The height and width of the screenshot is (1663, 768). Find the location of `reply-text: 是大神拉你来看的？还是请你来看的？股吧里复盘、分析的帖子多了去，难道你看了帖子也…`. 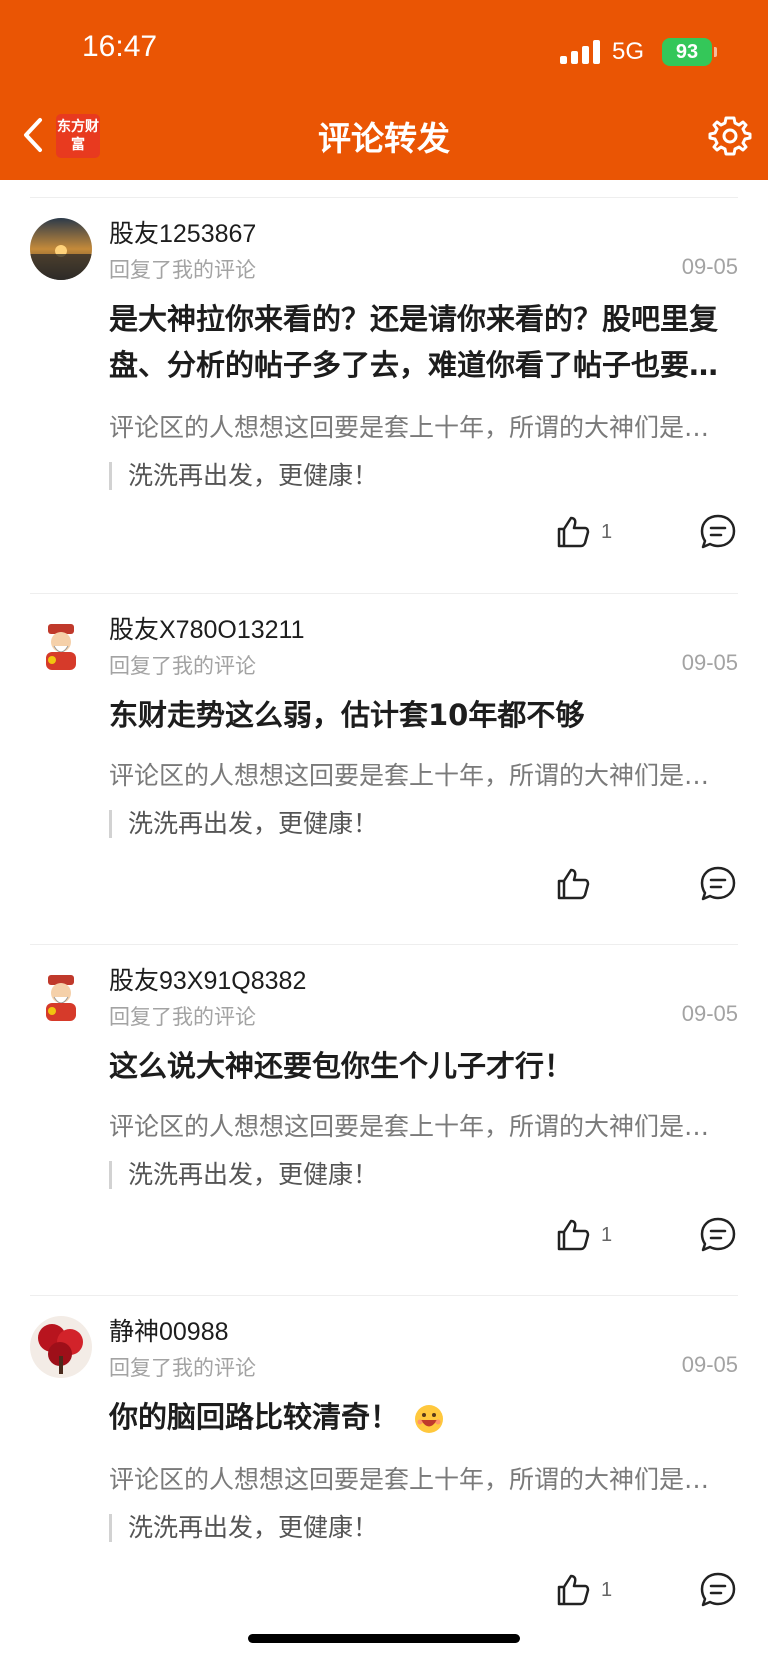

reply-text: 是大神拉你来看的？还是请你来看的？股吧里复盘、分析的帖子多了去，难道你看了帖子也… is located at coordinates (424, 342).